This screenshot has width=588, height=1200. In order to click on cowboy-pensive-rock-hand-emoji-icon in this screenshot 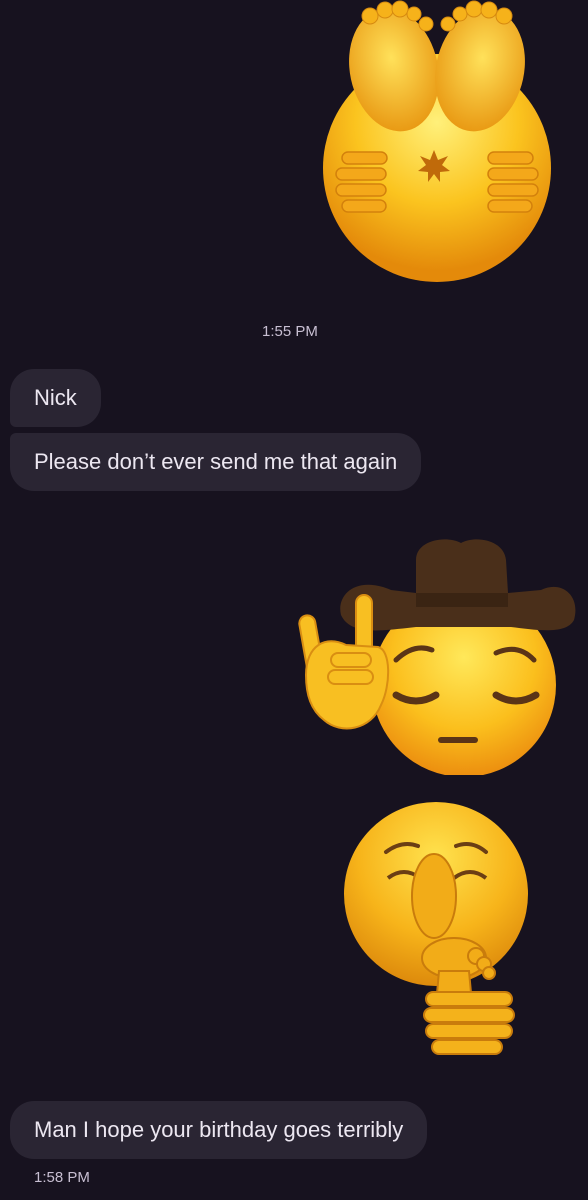, I will do `click(437, 656)`.